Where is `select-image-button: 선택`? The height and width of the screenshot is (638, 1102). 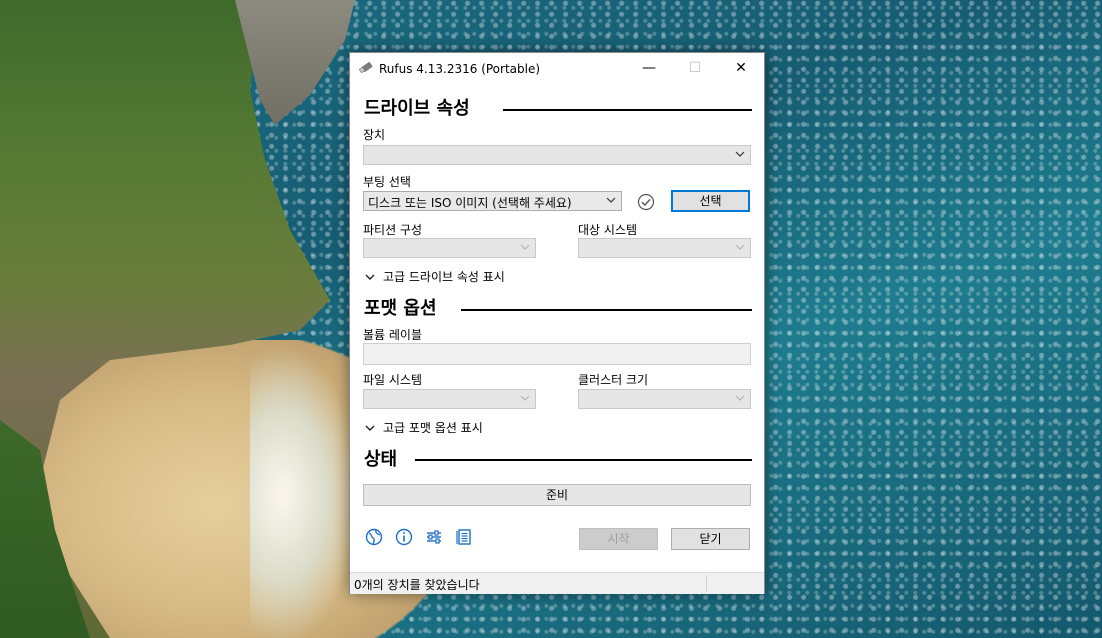 select-image-button: 선택 is located at coordinates (710, 201).